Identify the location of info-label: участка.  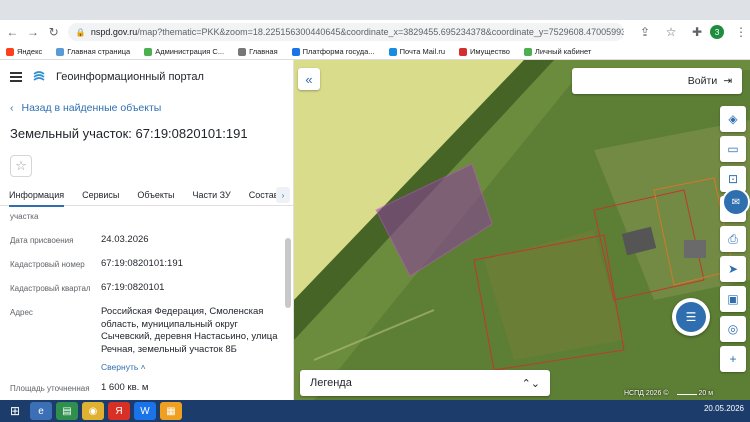
(24, 216).